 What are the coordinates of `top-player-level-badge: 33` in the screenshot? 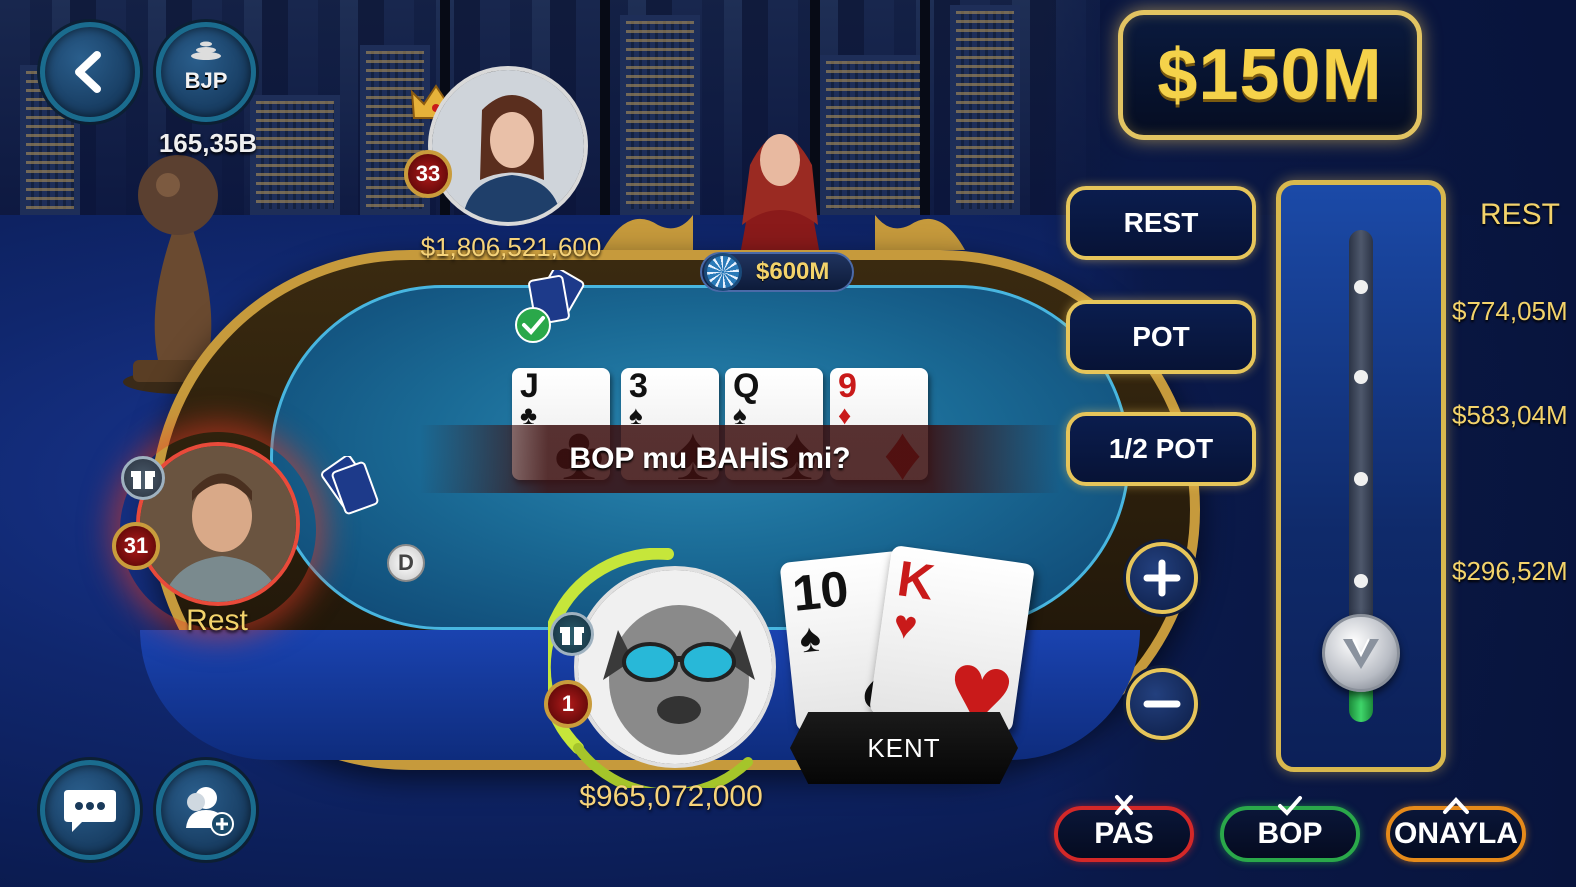 It's located at (428, 174).